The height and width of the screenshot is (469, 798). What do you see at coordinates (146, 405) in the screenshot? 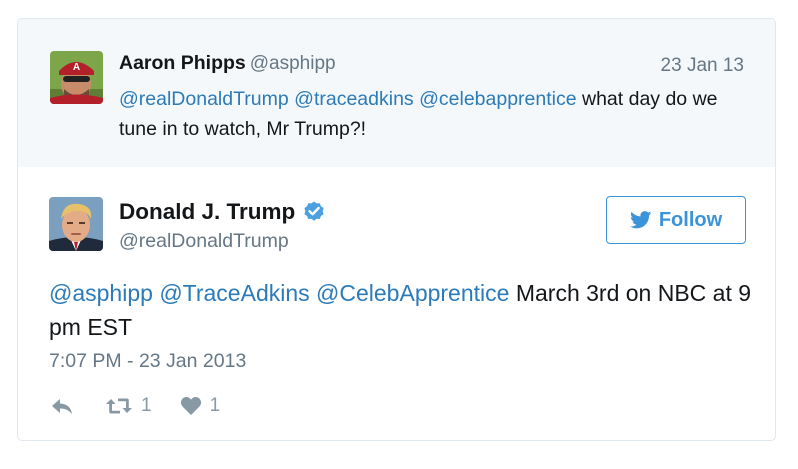
I see `retweet-count: 1` at bounding box center [146, 405].